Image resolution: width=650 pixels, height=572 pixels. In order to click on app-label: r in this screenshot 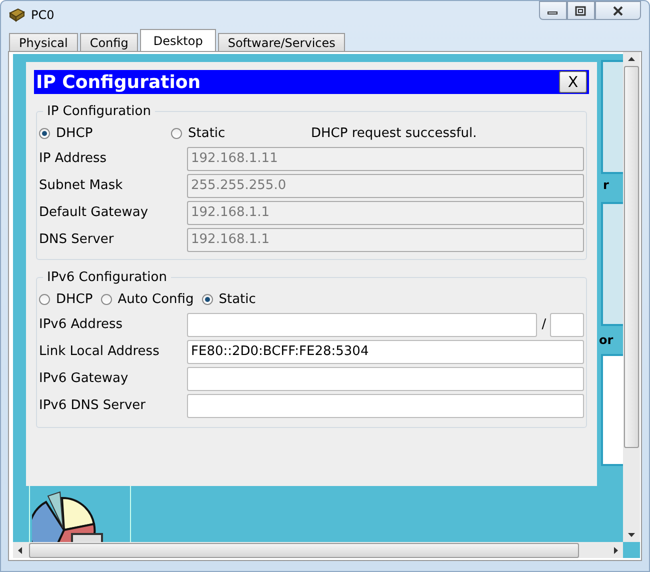, I will do `click(606, 185)`.